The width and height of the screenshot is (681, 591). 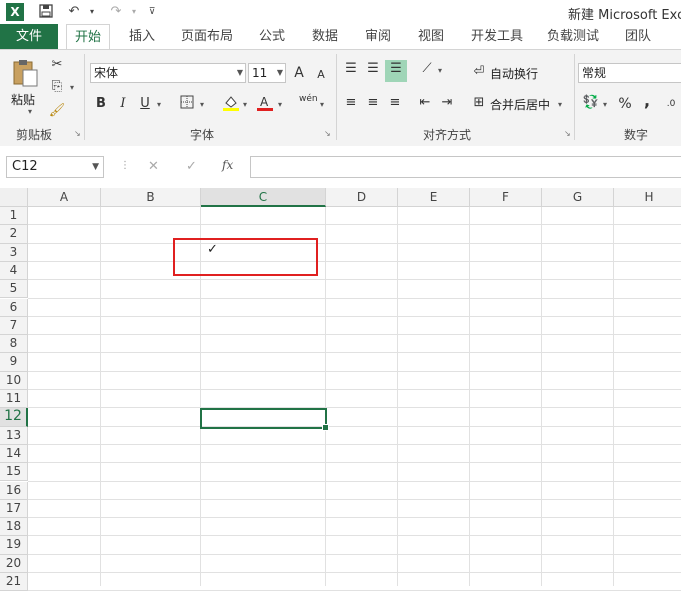 What do you see at coordinates (373, 103) in the screenshot?
I see `align-center-icon: ≡` at bounding box center [373, 103].